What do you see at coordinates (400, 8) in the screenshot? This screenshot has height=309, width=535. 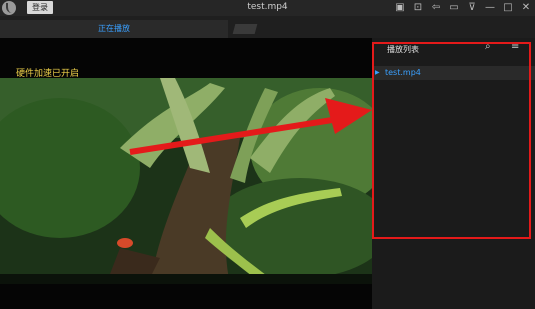 I see `mini-mode-icon: ▣` at bounding box center [400, 8].